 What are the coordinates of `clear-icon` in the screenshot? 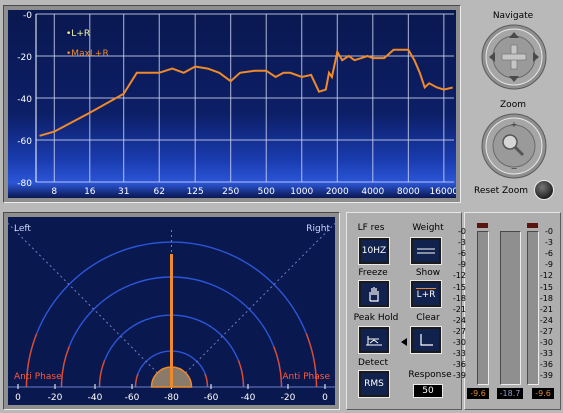 It's located at (426, 340).